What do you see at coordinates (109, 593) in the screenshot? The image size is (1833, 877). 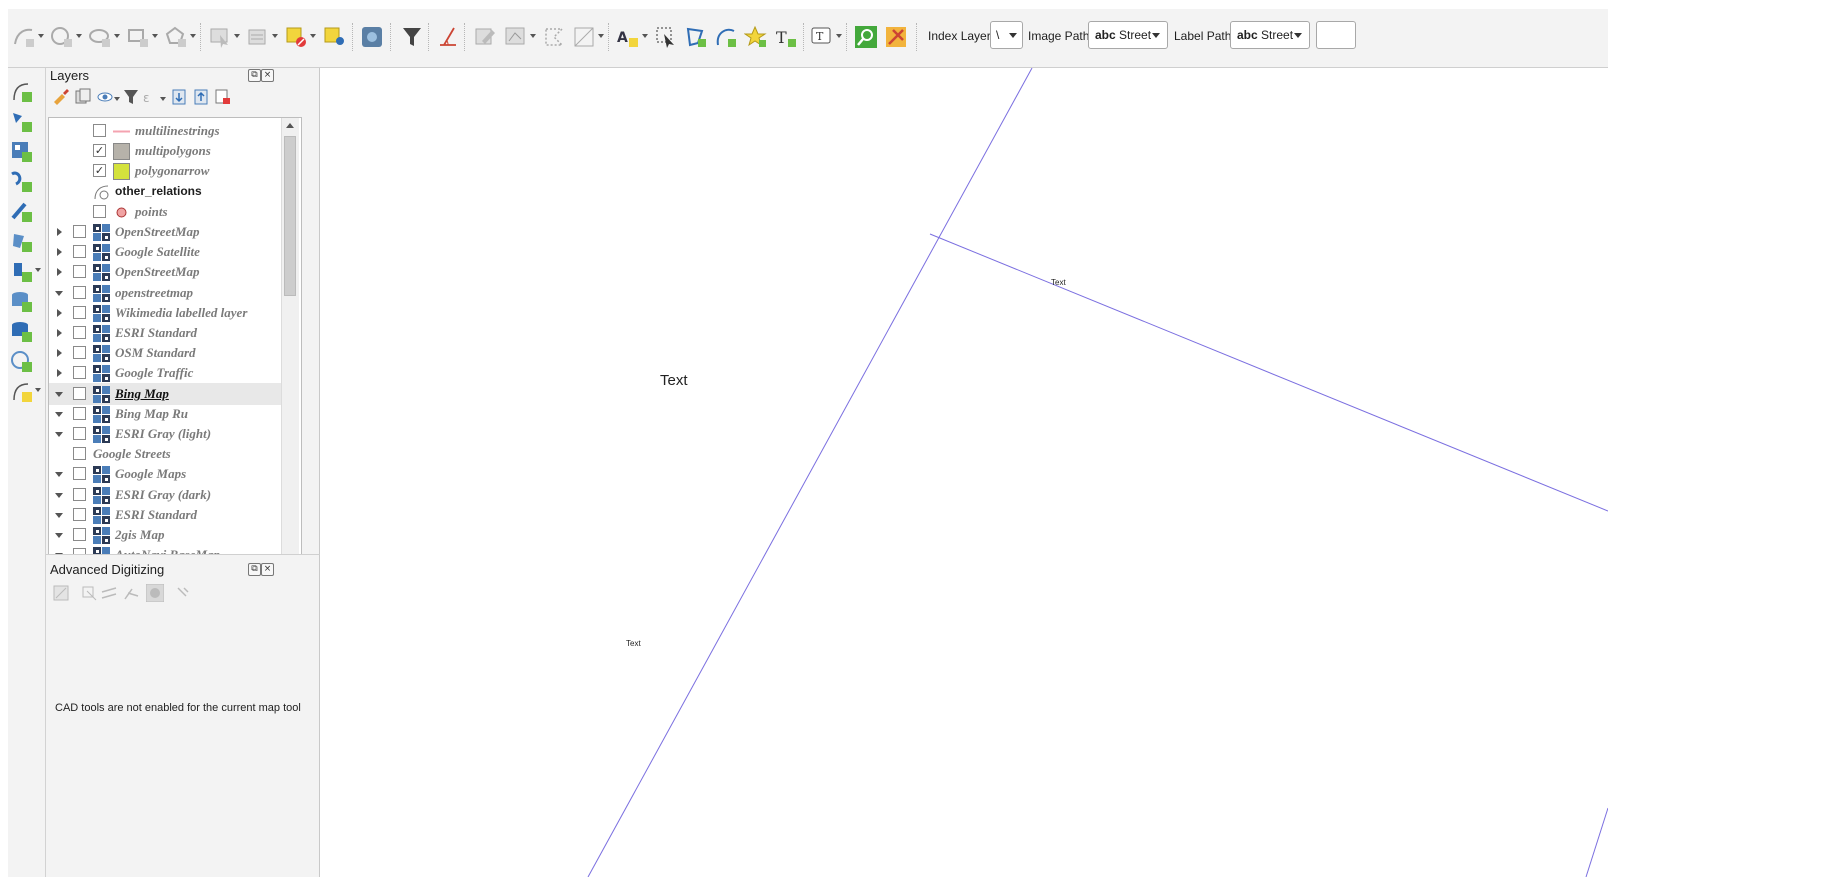 I see `parallel-icon` at bounding box center [109, 593].